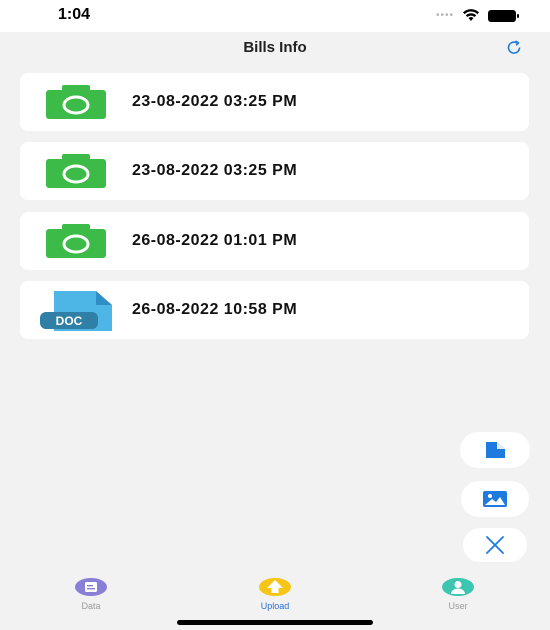  I want to click on cellular-signal-icon: ••••, so click(444, 15).